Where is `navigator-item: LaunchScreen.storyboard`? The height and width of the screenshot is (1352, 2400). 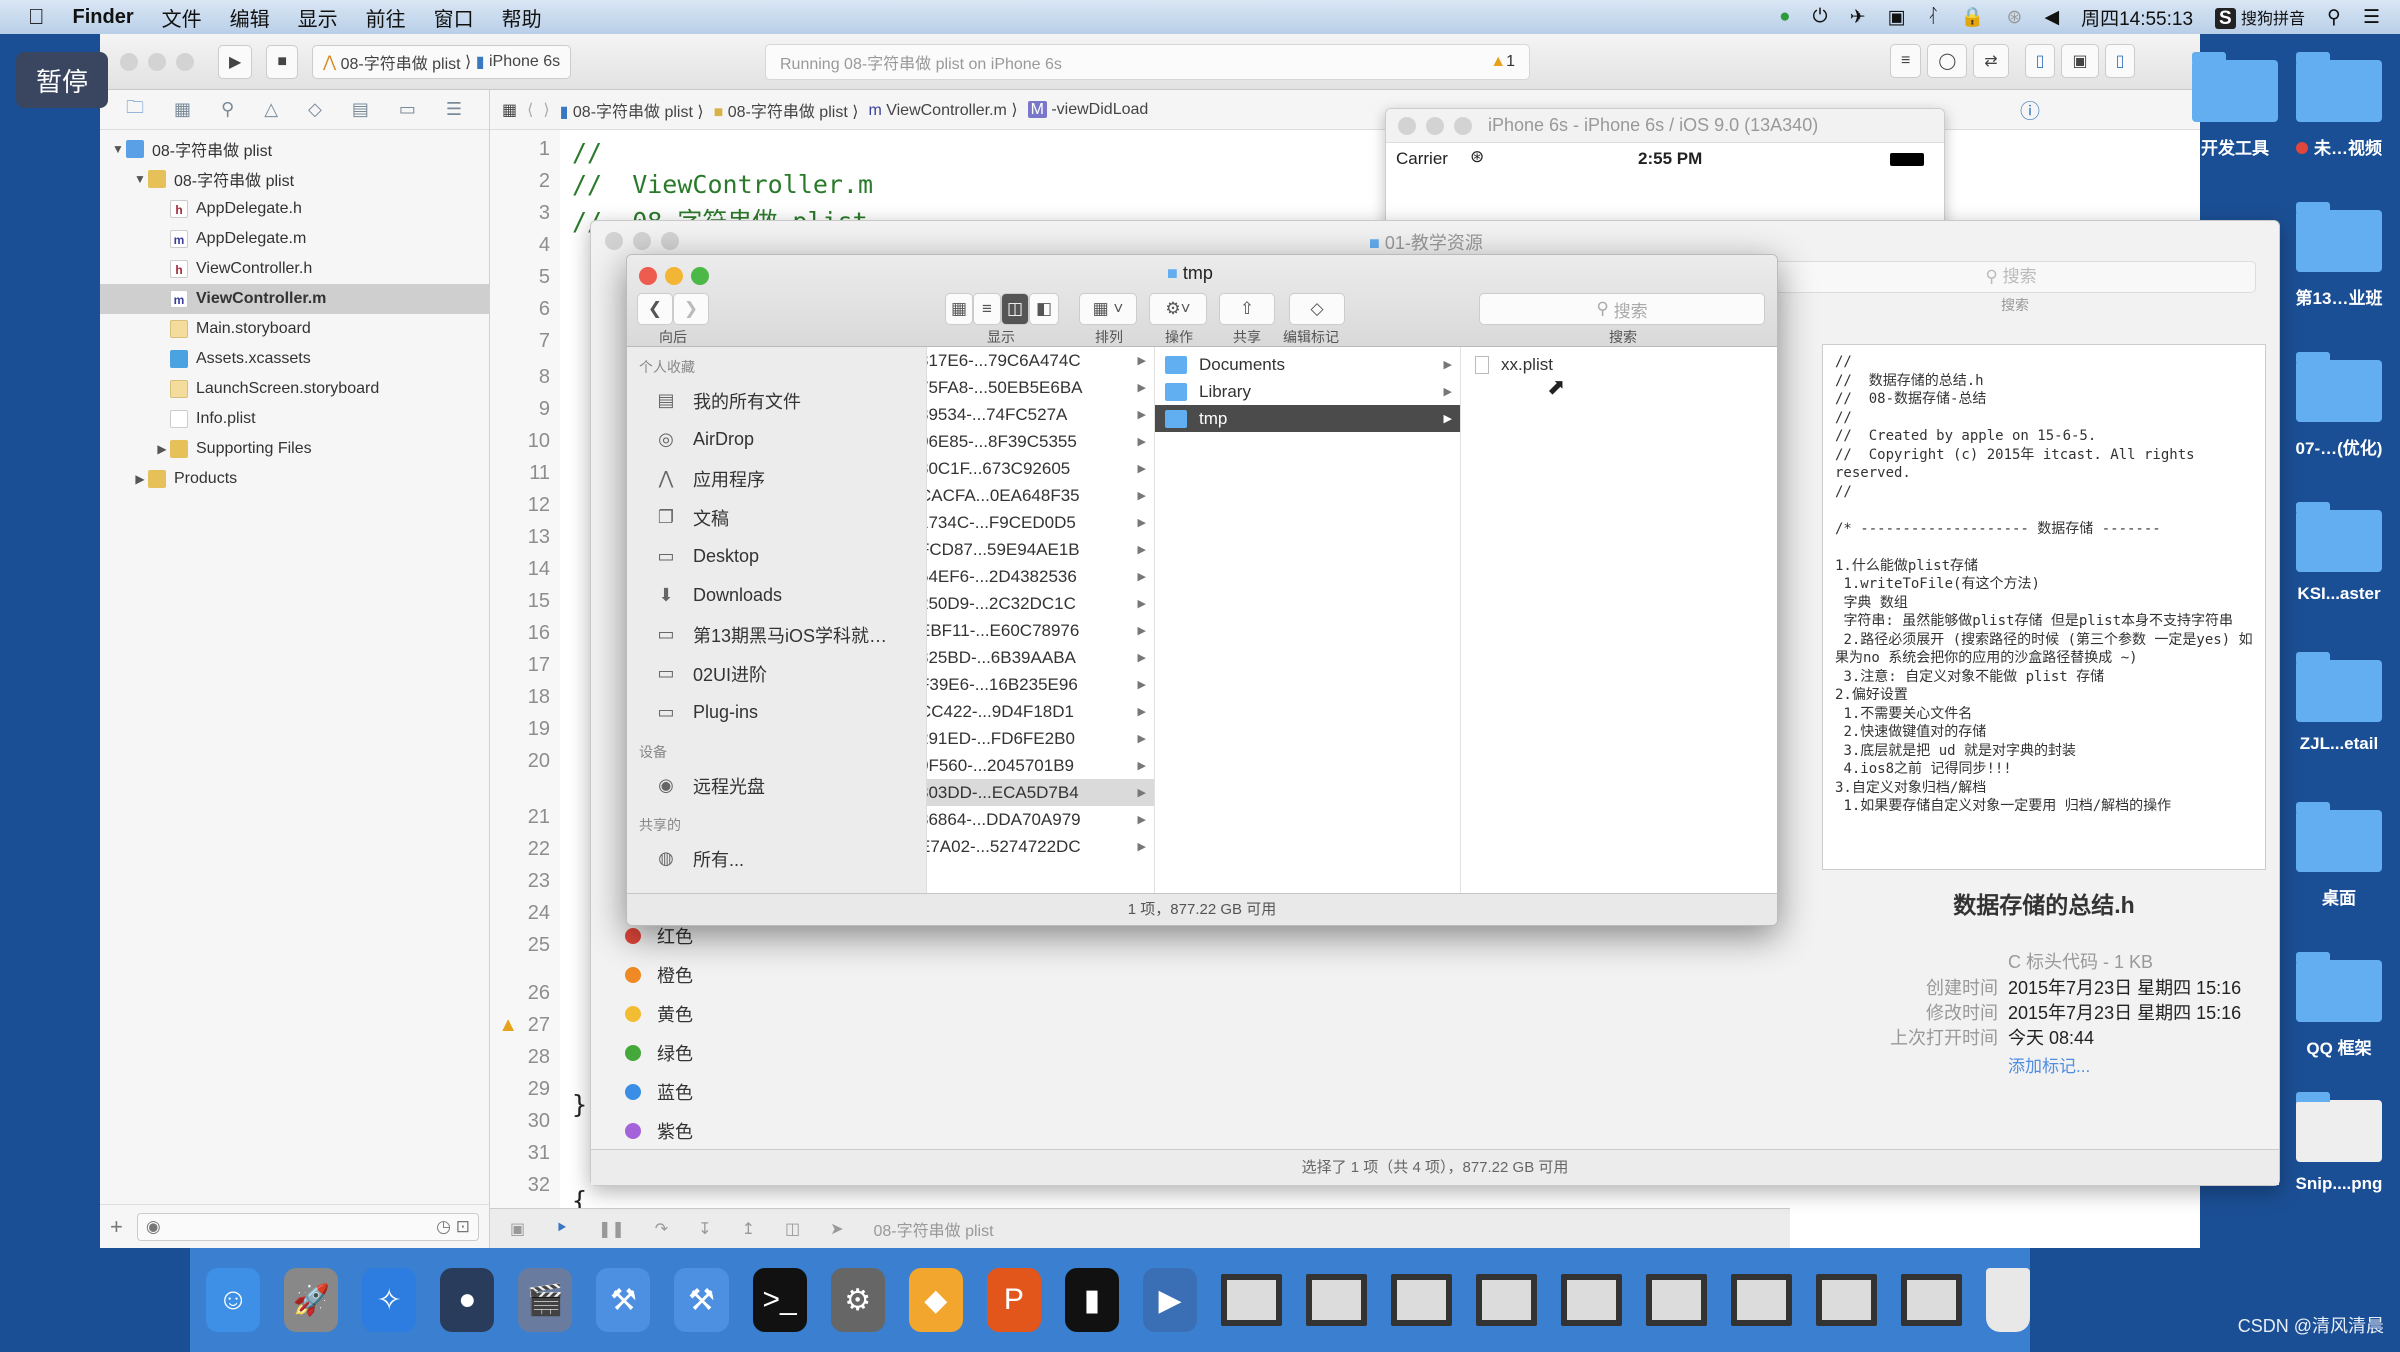
navigator-item: LaunchScreen.storyboard is located at coordinates (294, 389).